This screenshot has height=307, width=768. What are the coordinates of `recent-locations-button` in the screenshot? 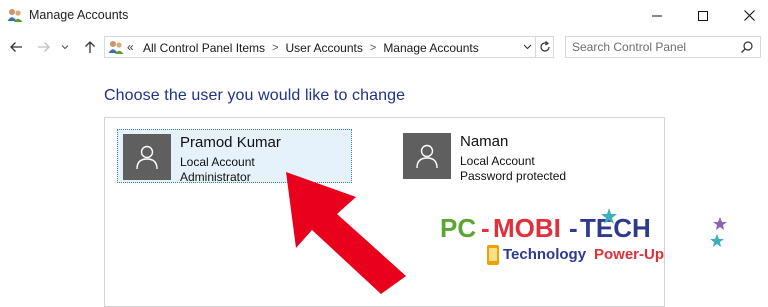 It's located at (65, 47).